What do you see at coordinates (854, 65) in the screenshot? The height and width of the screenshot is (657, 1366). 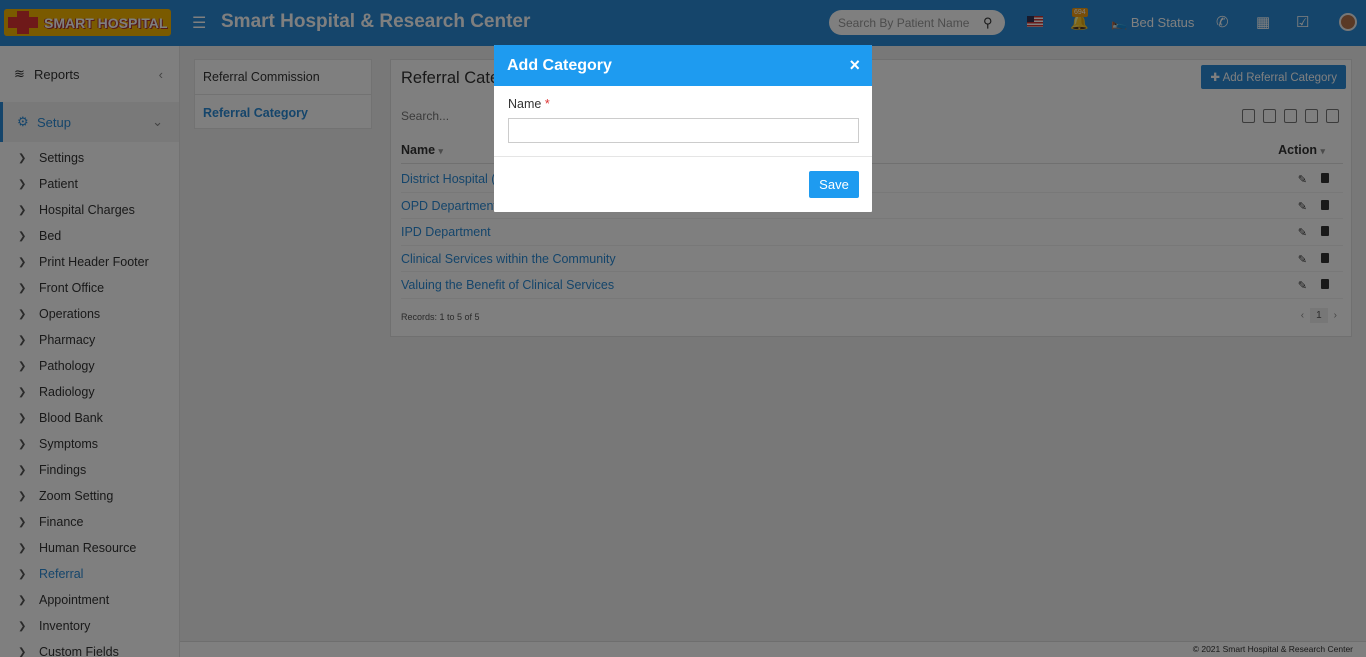 I see `close-icon: ×` at bounding box center [854, 65].